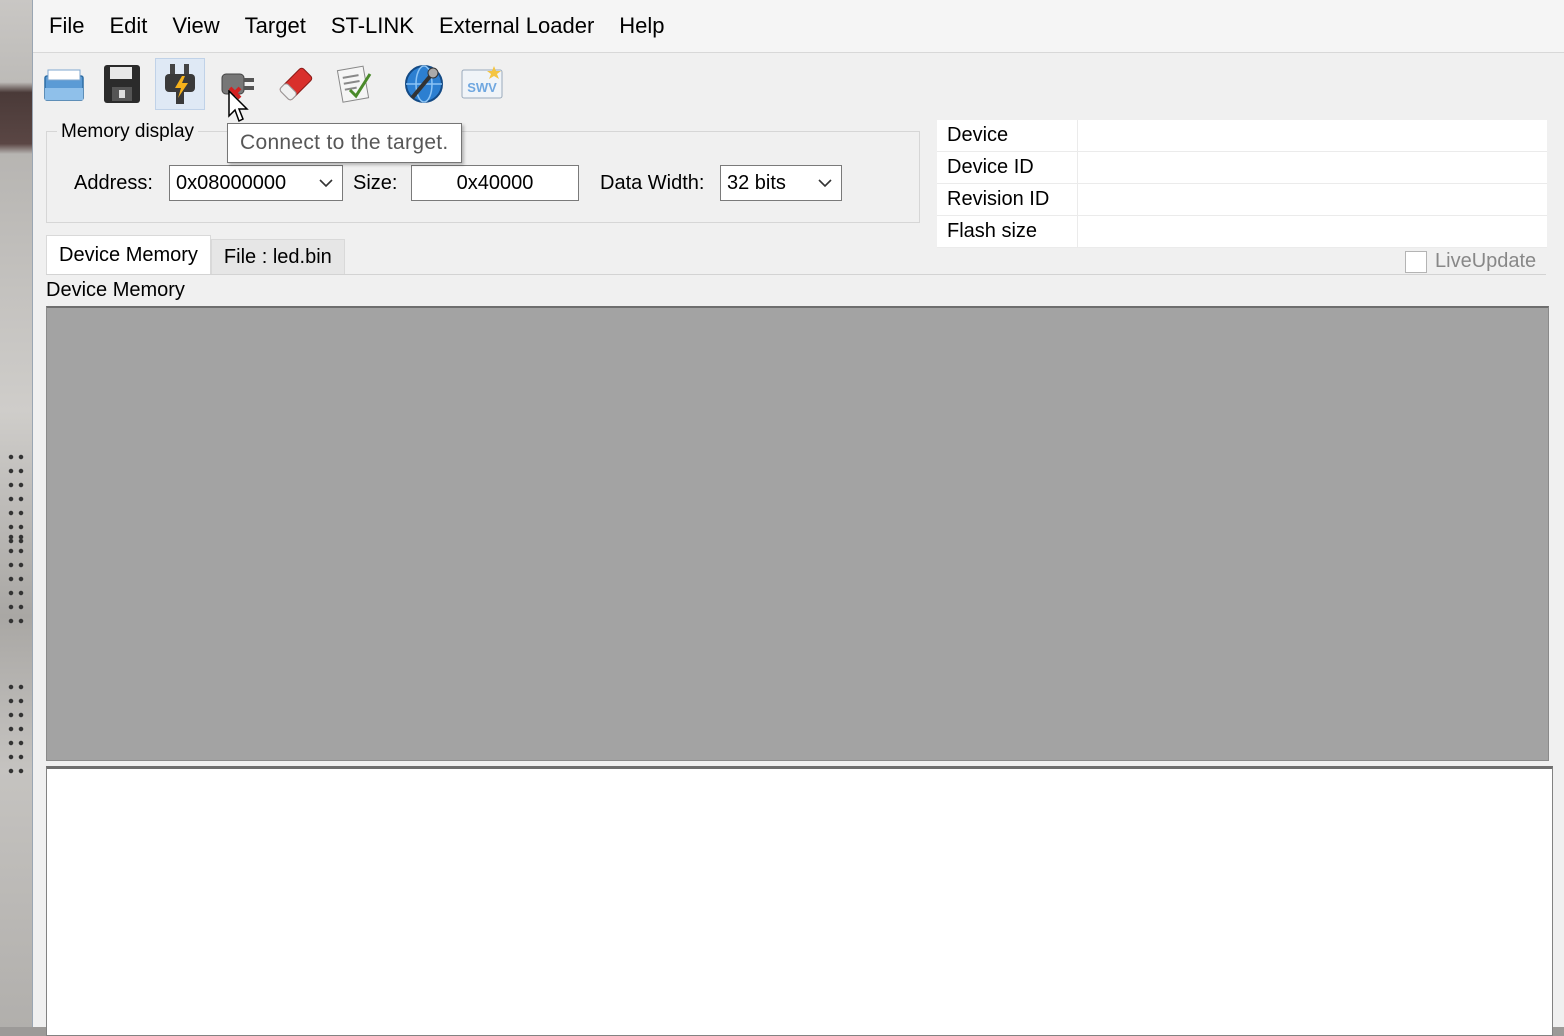  I want to click on connect-icon, so click(180, 84).